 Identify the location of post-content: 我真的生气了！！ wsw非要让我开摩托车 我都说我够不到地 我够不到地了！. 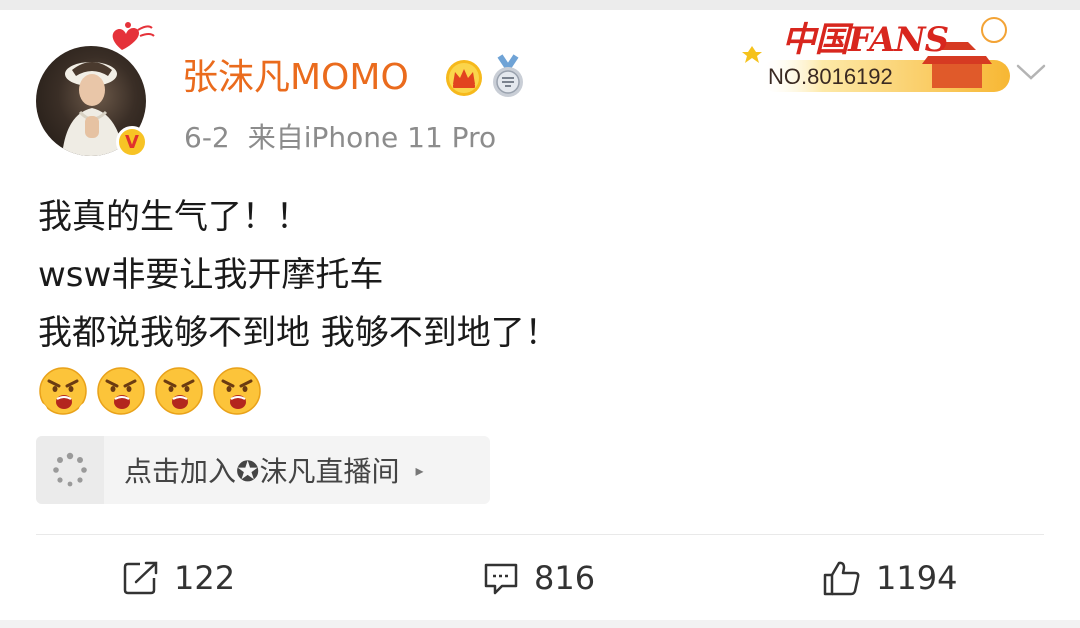
(298, 275).